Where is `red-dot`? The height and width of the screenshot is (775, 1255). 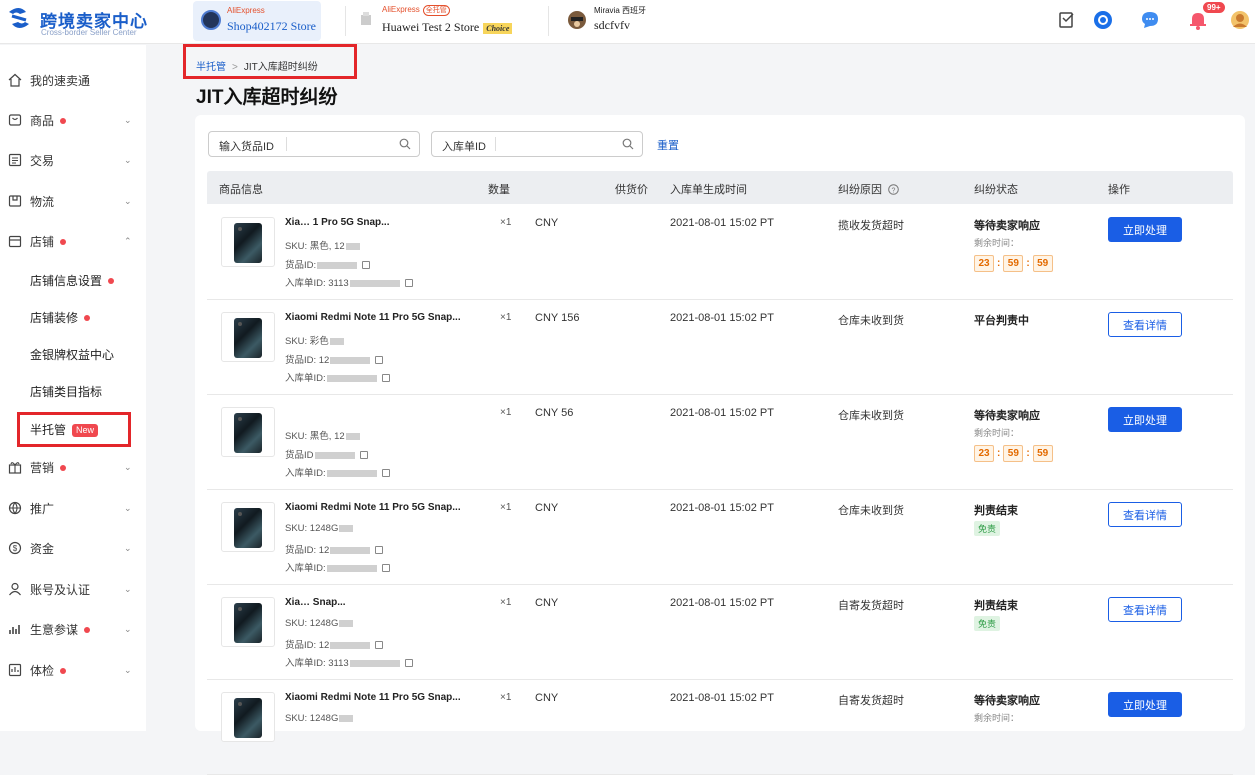
red-dot is located at coordinates (63, 121).